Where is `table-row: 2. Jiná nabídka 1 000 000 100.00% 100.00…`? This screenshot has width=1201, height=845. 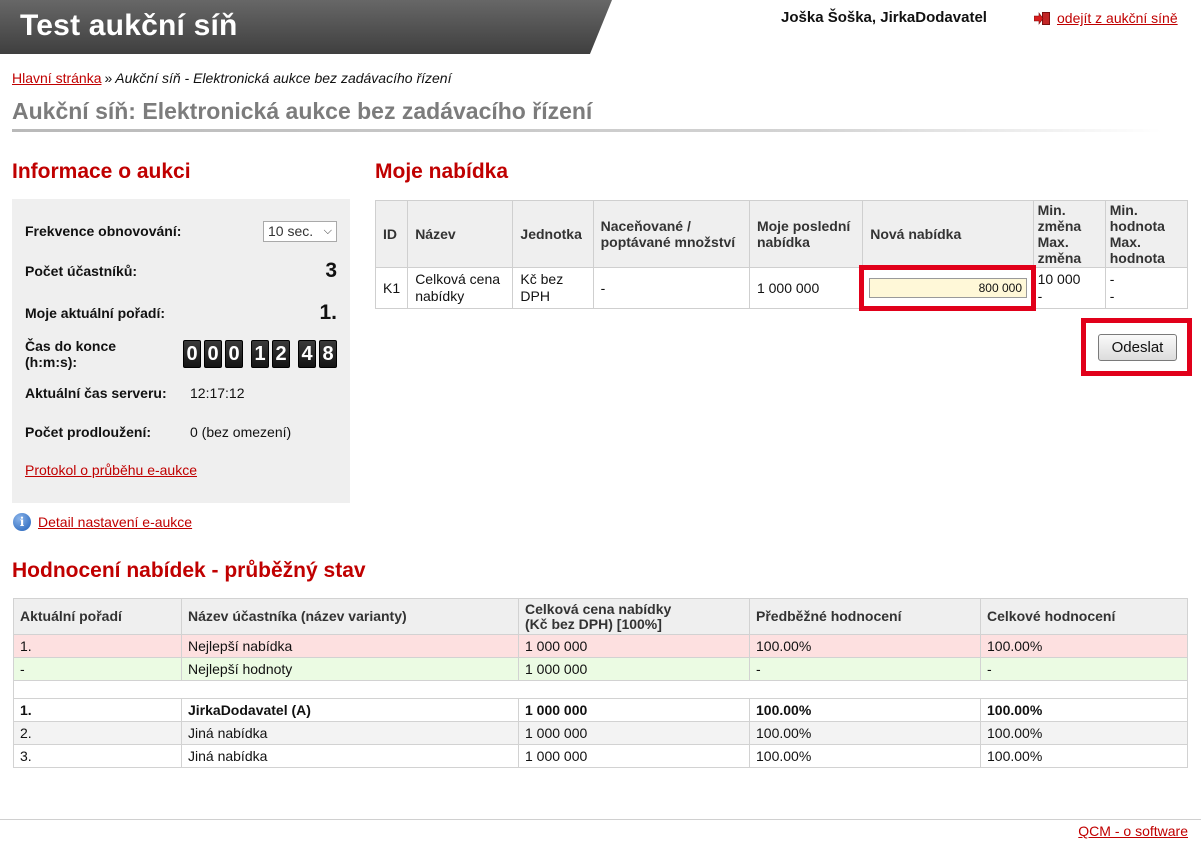 table-row: 2. Jiná nabídka 1 000 000 100.00% 100.00… is located at coordinates (600, 733).